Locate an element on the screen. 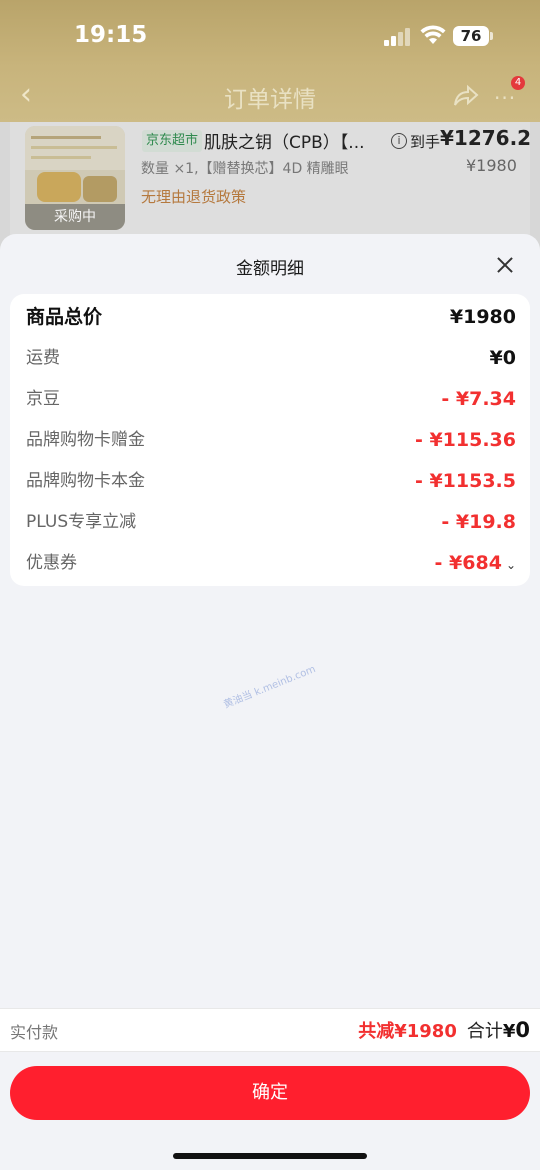 The height and width of the screenshot is (1170, 540). row-value: - ¥115.36 is located at coordinates (465, 440).